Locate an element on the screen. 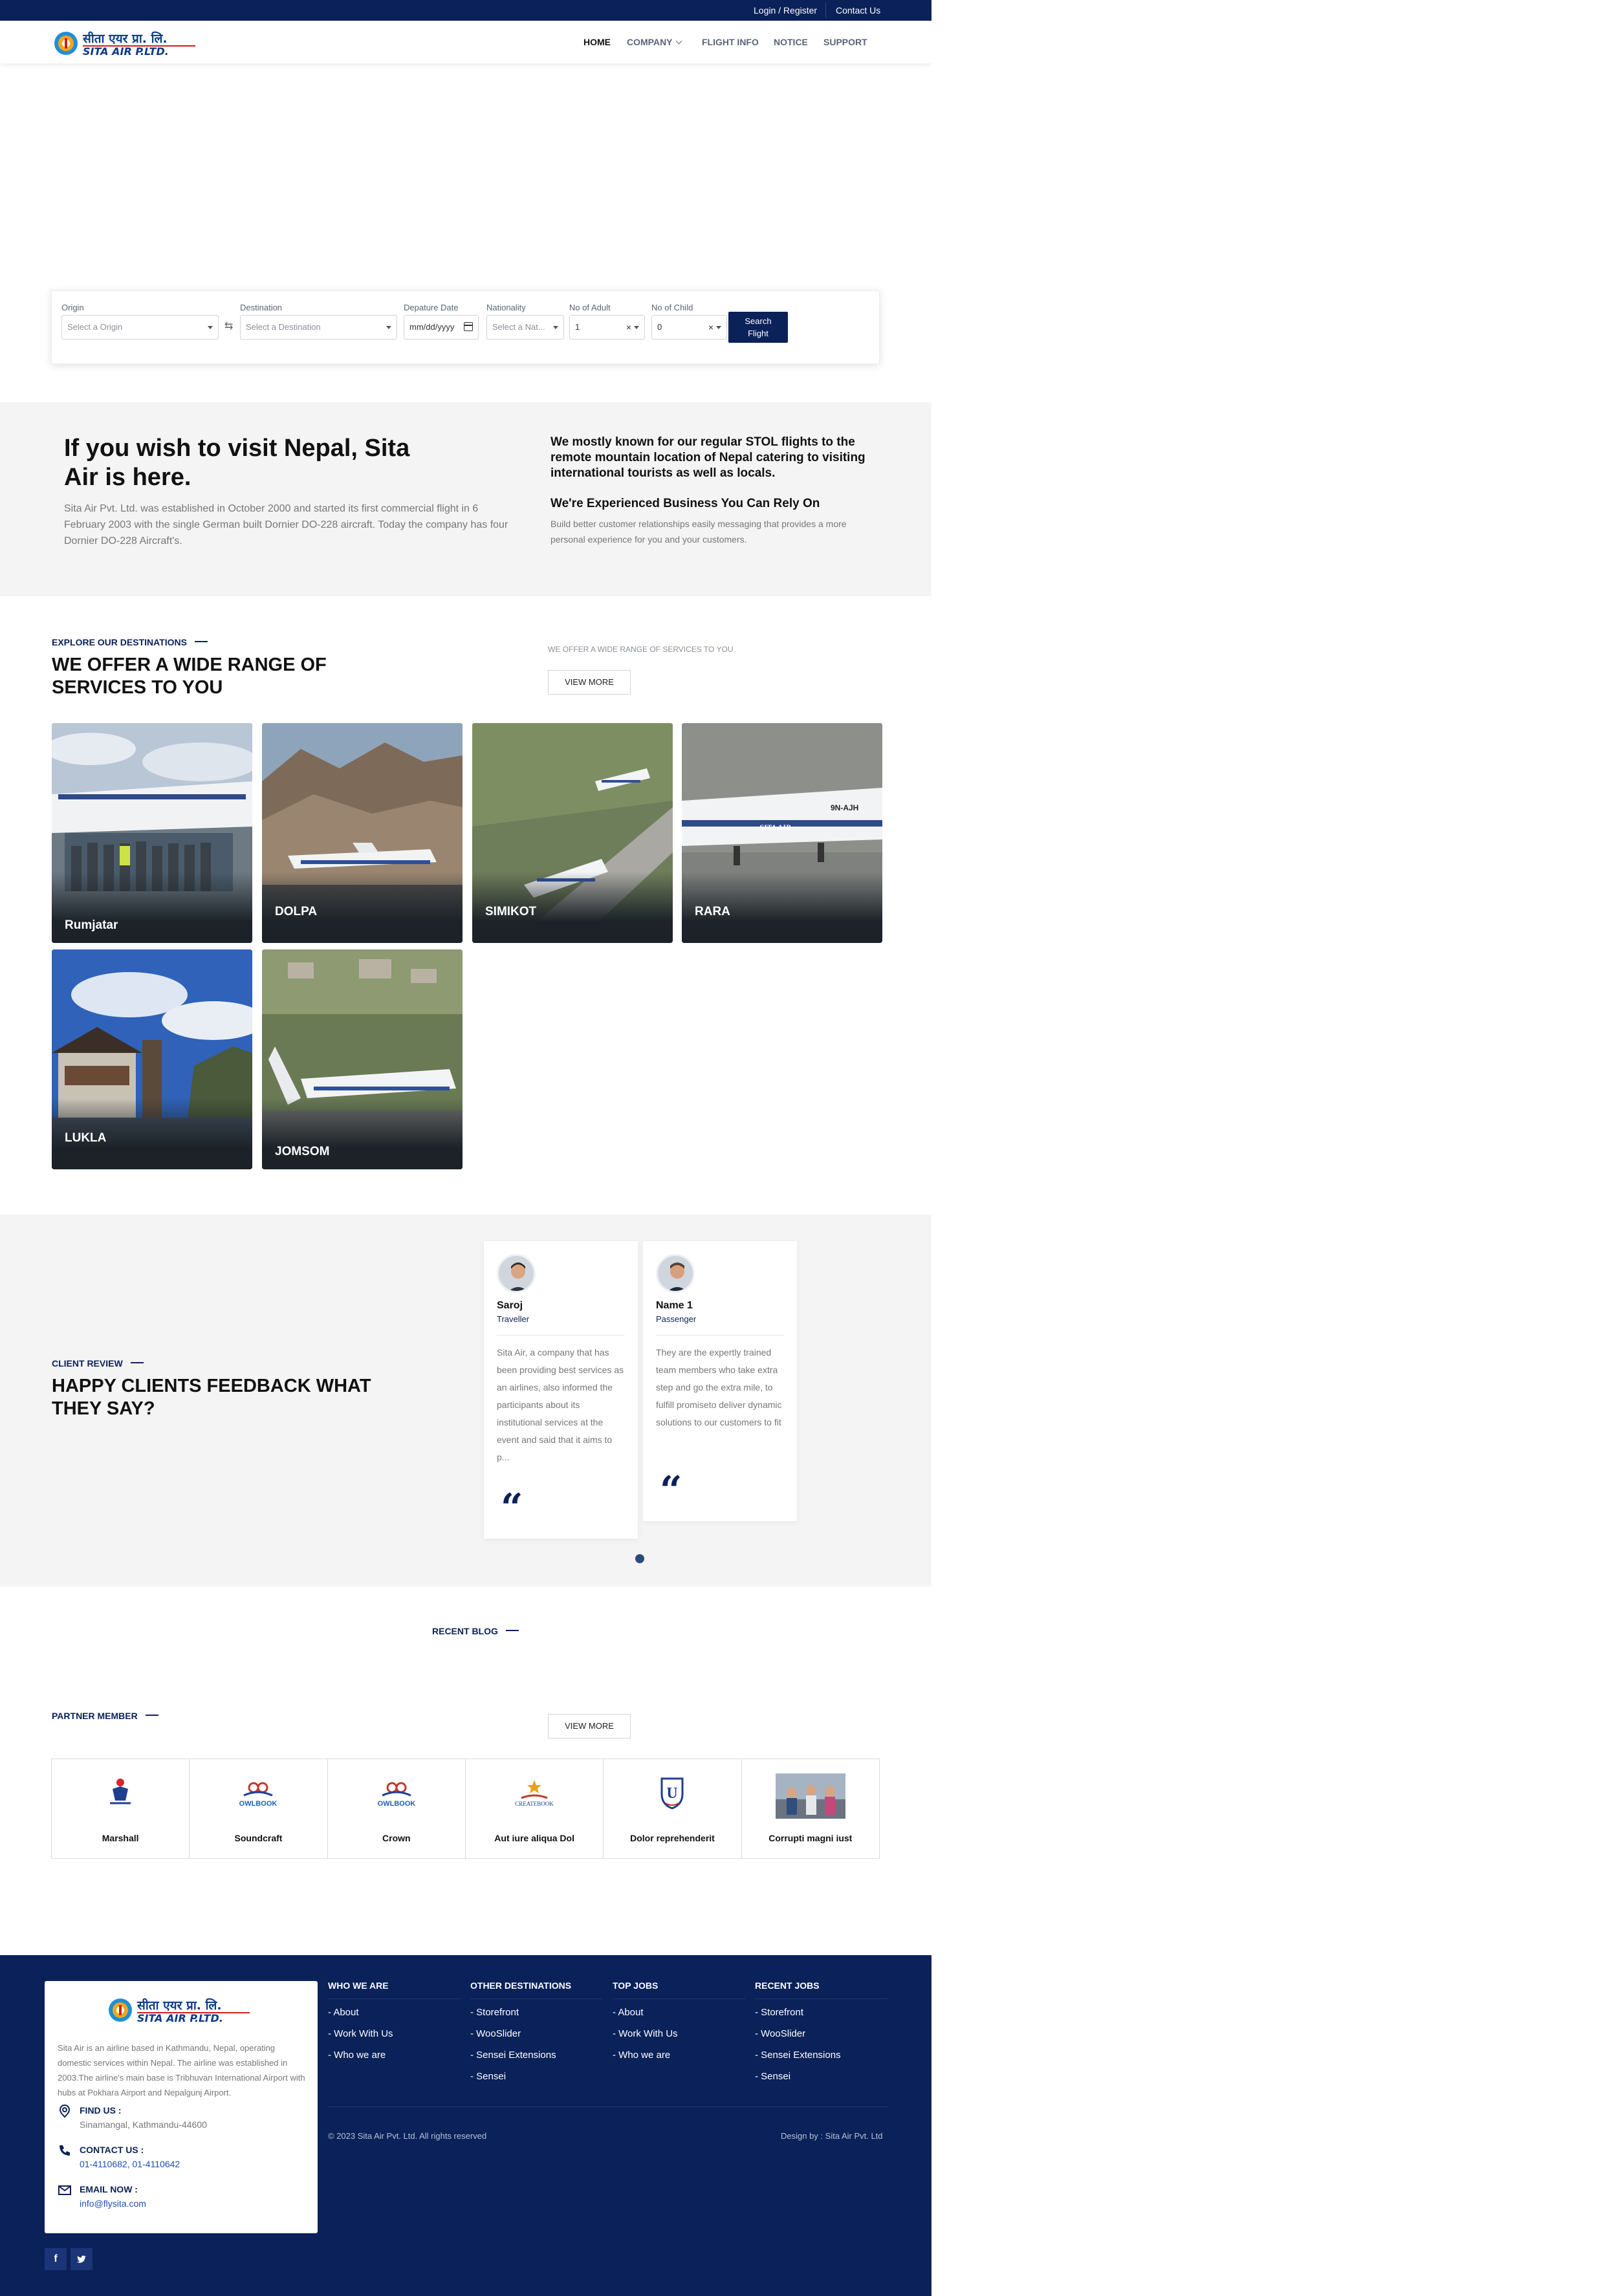  origin-select: Select a Origin is located at coordinates (140, 327).